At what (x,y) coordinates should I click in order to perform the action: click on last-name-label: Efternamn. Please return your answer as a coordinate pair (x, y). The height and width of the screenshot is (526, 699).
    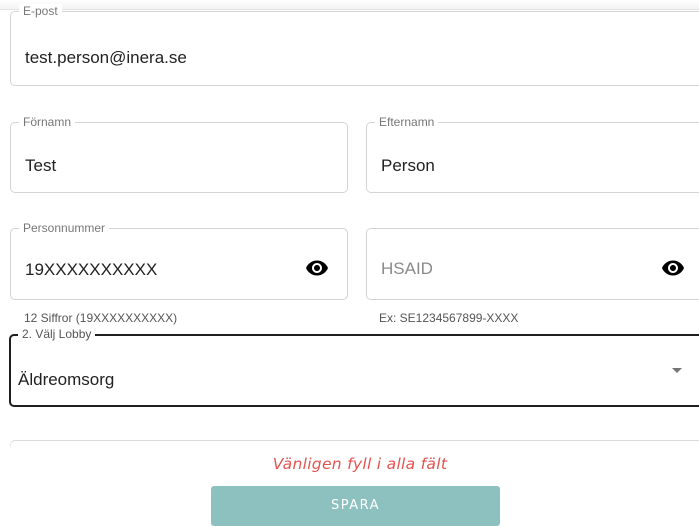
    Looking at the image, I should click on (407, 122).